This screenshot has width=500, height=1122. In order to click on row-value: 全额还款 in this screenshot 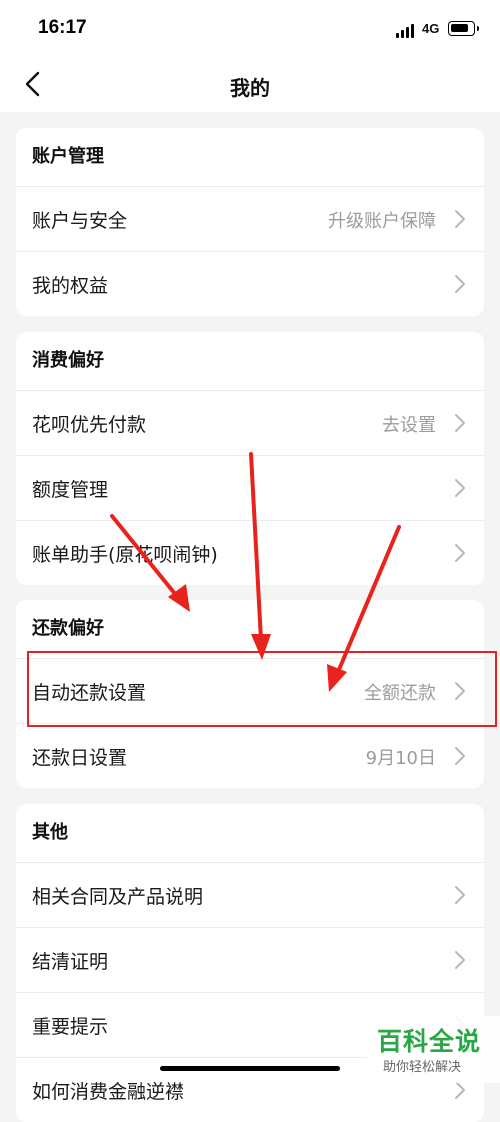, I will do `click(400, 693)`.